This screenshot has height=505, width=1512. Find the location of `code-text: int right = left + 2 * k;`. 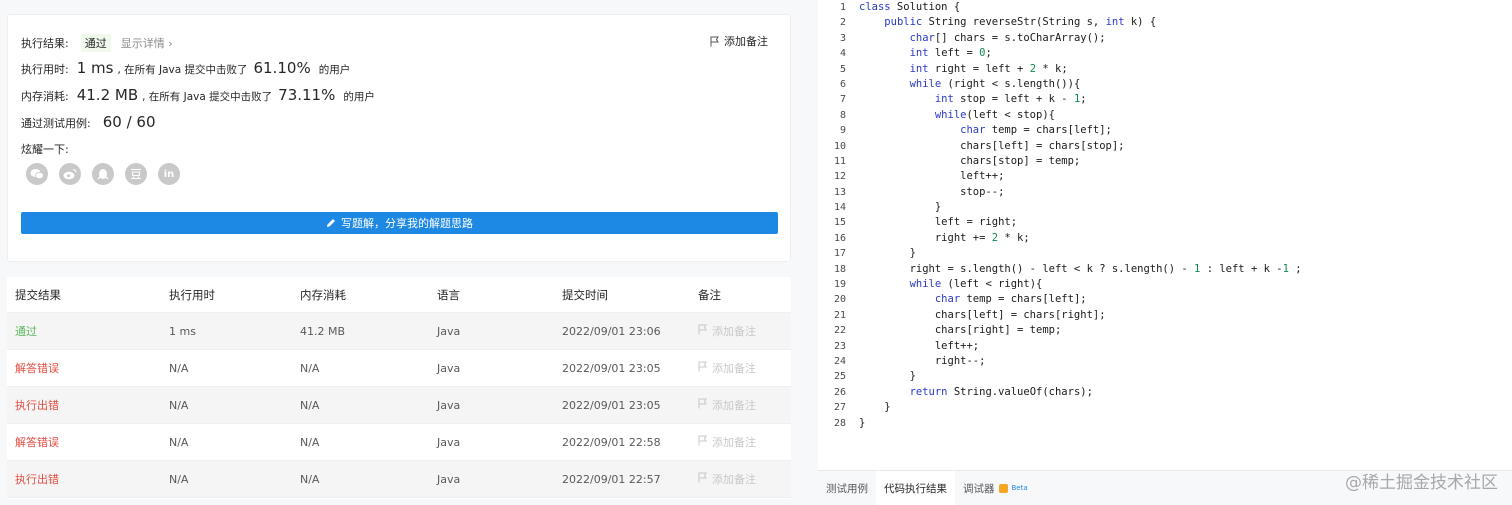

code-text: int right = left + 2 * k; is located at coordinates (988, 68).